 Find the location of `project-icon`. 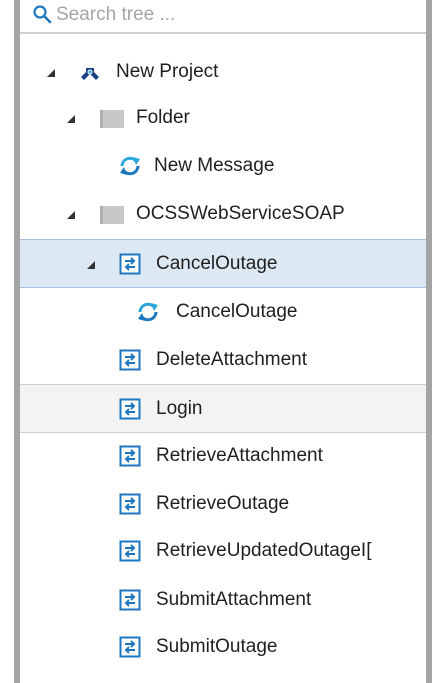

project-icon is located at coordinates (90, 71).